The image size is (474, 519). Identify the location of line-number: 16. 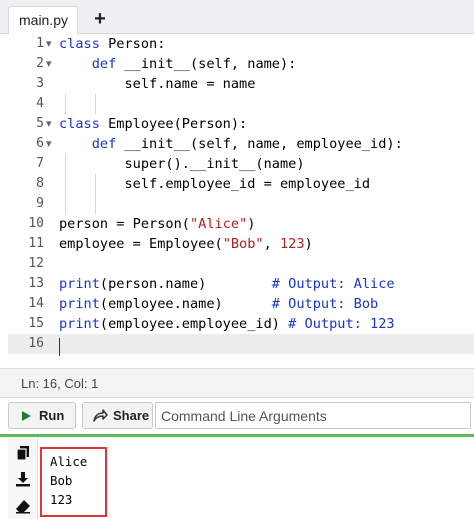
(36, 343).